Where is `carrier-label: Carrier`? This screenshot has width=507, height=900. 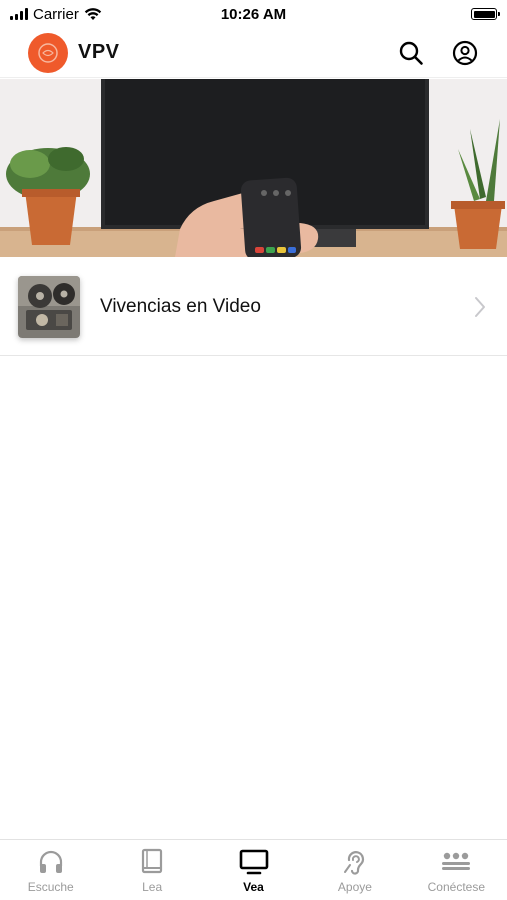 carrier-label: Carrier is located at coordinates (56, 14).